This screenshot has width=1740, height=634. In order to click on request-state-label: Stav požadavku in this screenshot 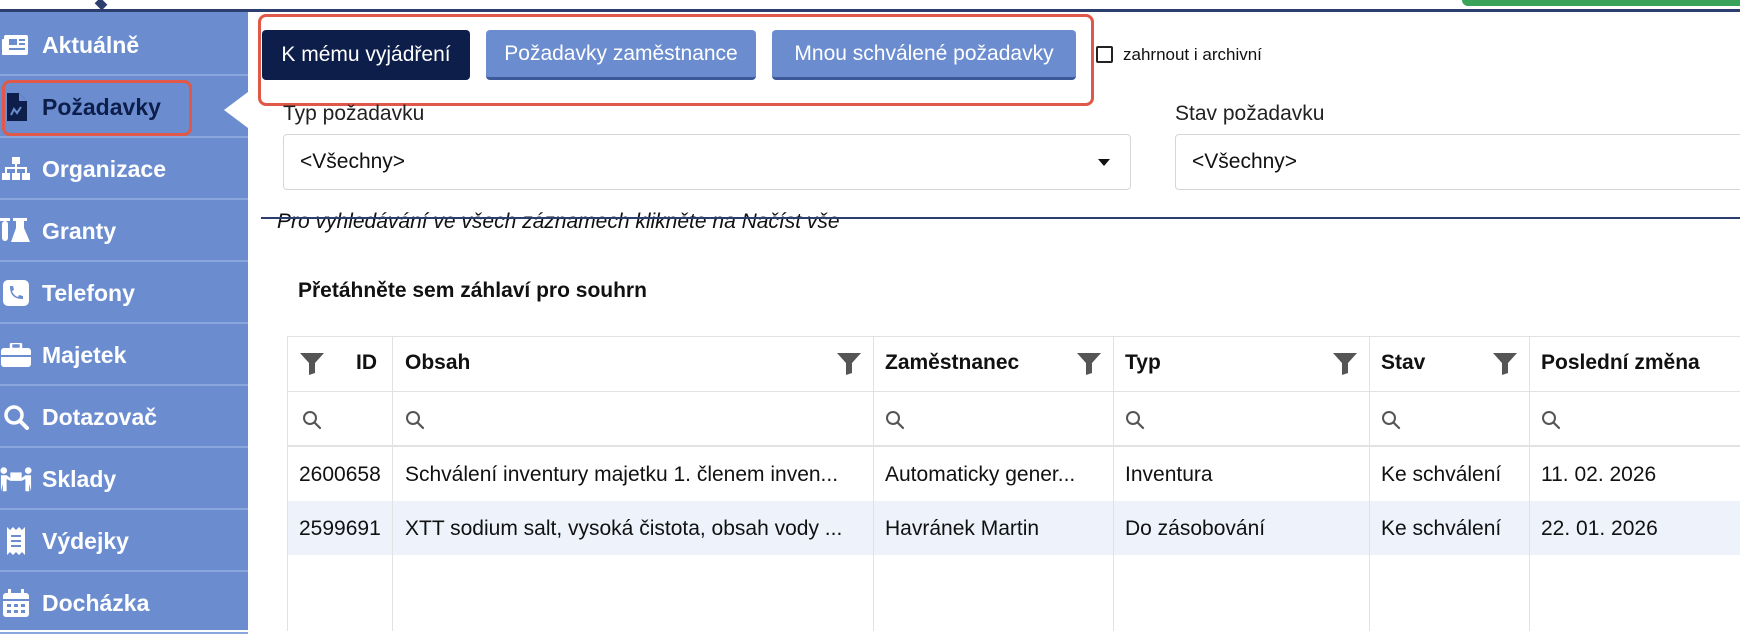, I will do `click(1250, 113)`.